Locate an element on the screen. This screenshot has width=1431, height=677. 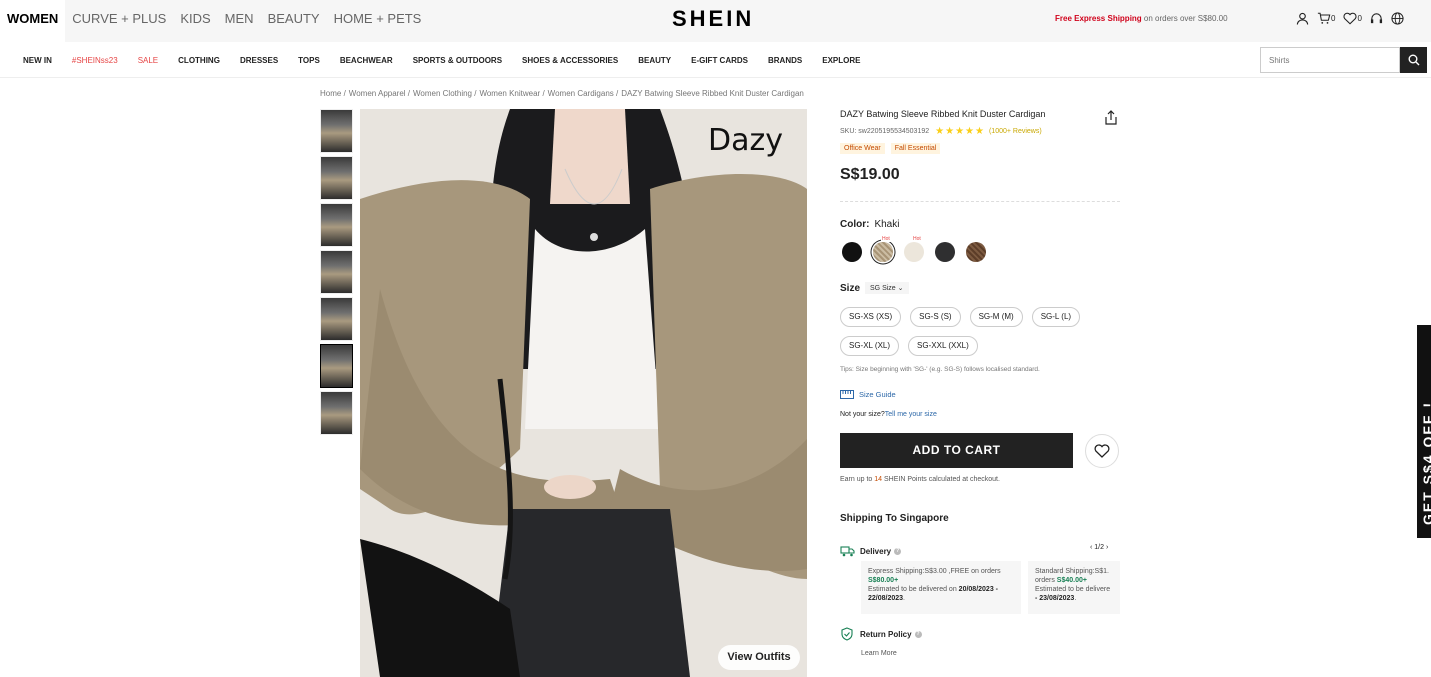
learn-more-link: Learn More is located at coordinates (879, 653).